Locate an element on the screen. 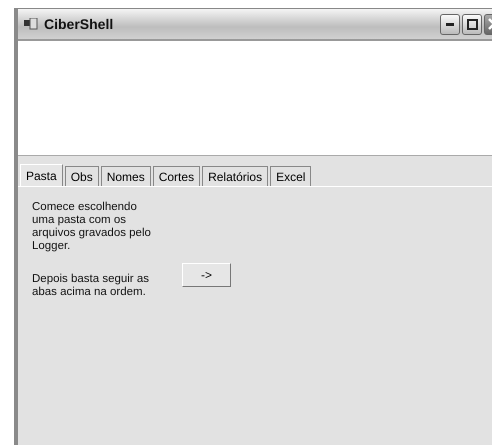 This screenshot has width=492, height=445. tab: Cortes is located at coordinates (176, 176).